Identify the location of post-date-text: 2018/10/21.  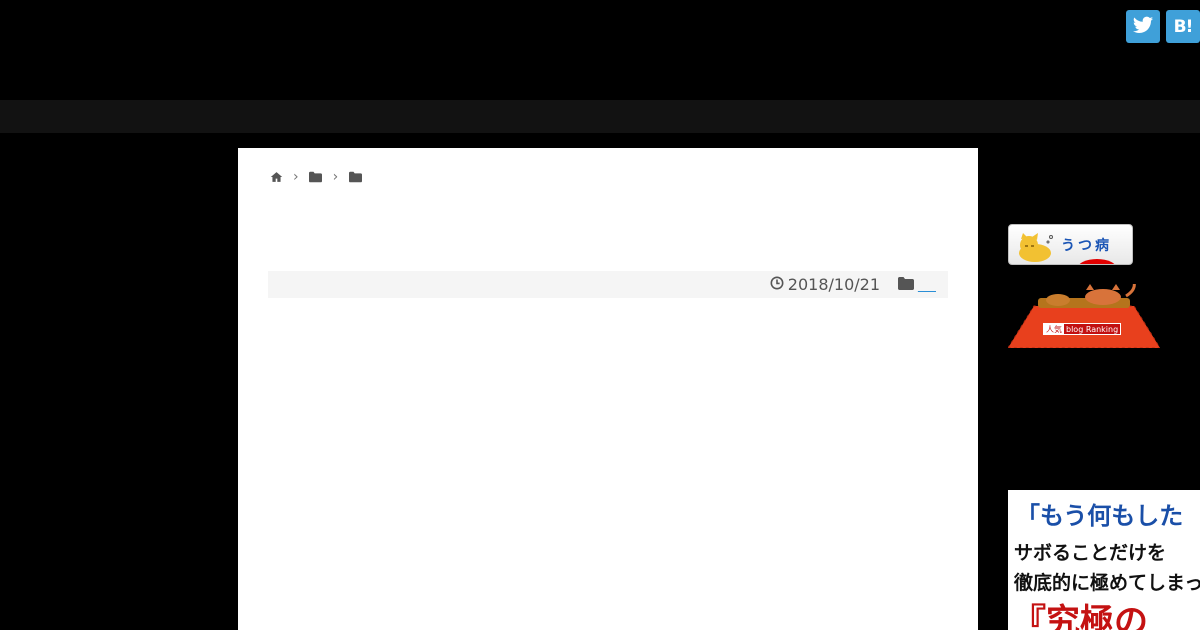
(833, 284).